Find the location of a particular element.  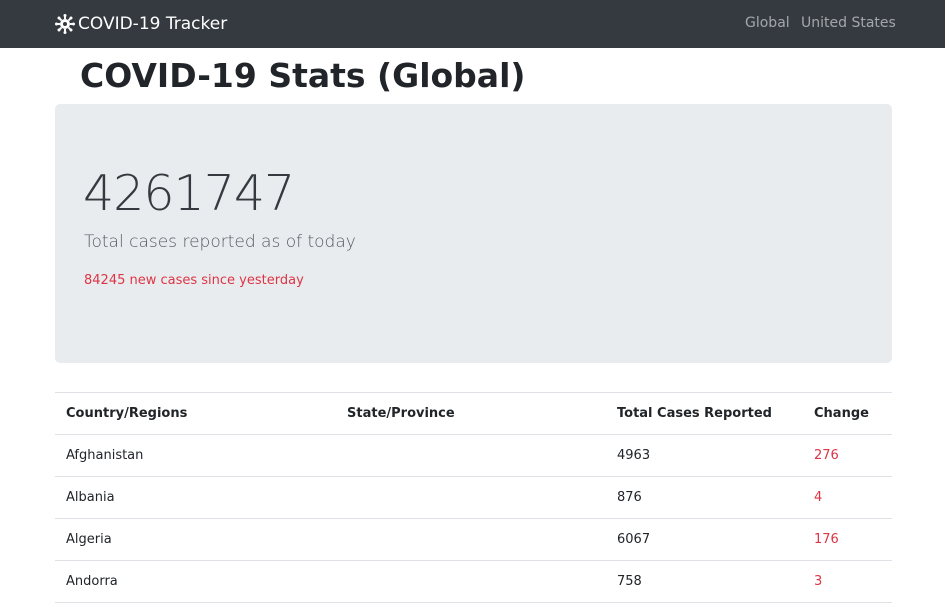

column-header-change: Change is located at coordinates (847, 413).